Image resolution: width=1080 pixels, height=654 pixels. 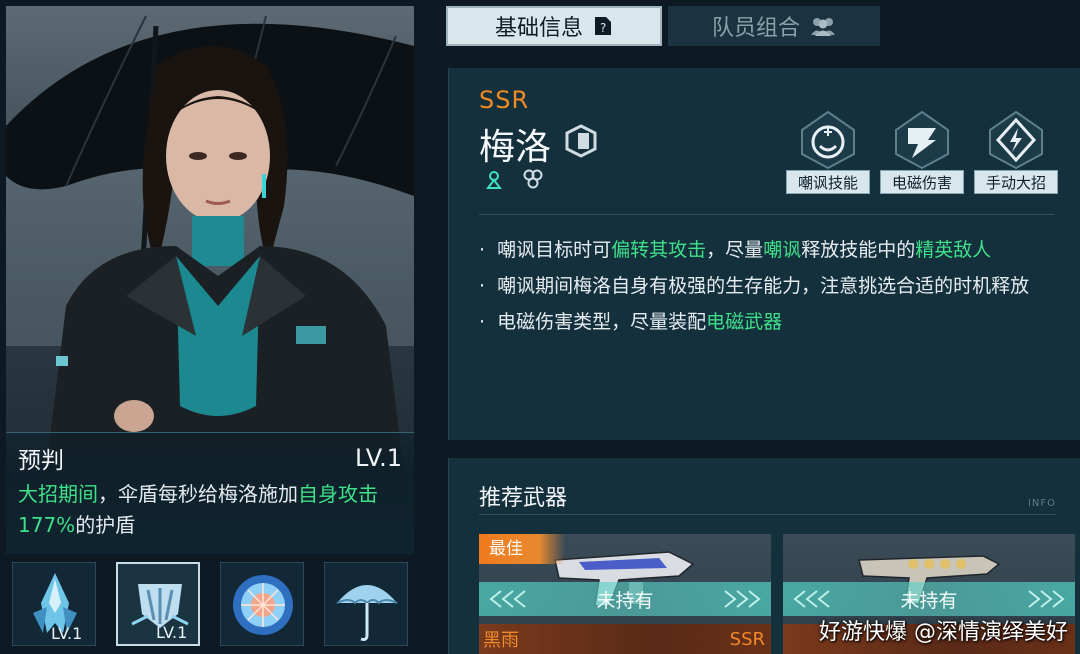 What do you see at coordinates (41, 461) in the screenshot?
I see `skill-name: 预判` at bounding box center [41, 461].